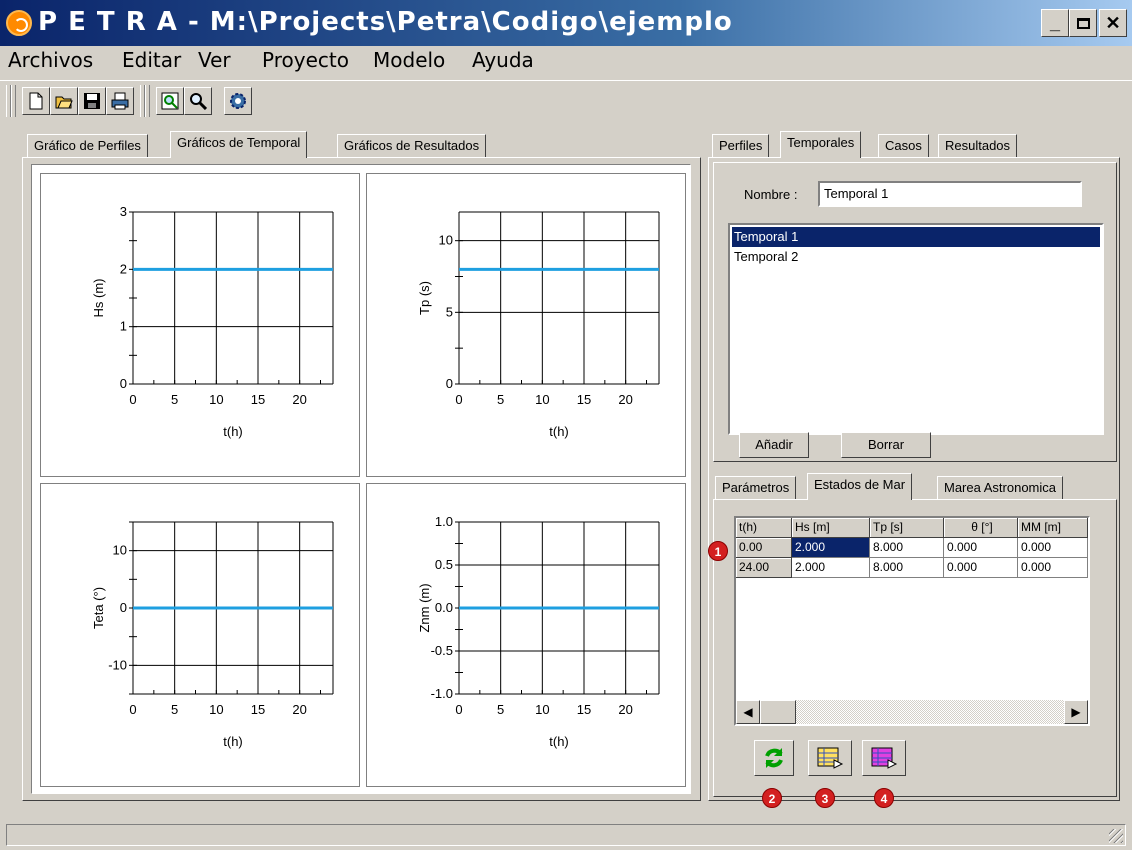 Image resolution: width=1132 pixels, height=850 pixels. What do you see at coordinates (123, 211) in the screenshot?
I see `y-tick-label: 3` at bounding box center [123, 211].